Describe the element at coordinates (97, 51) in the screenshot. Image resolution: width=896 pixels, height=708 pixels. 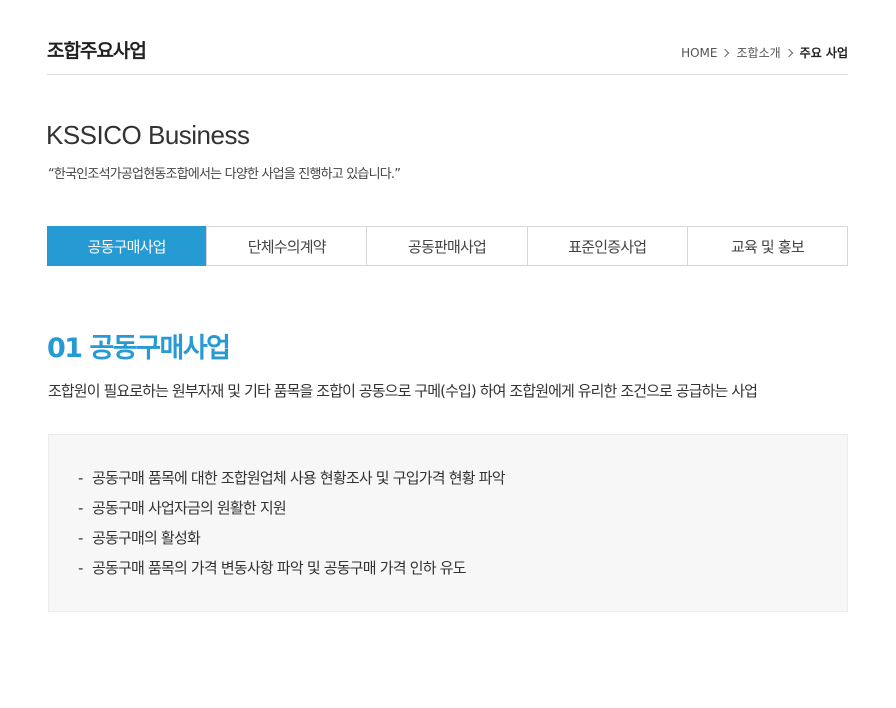
I see `page-title: 조합주요사업` at that location.